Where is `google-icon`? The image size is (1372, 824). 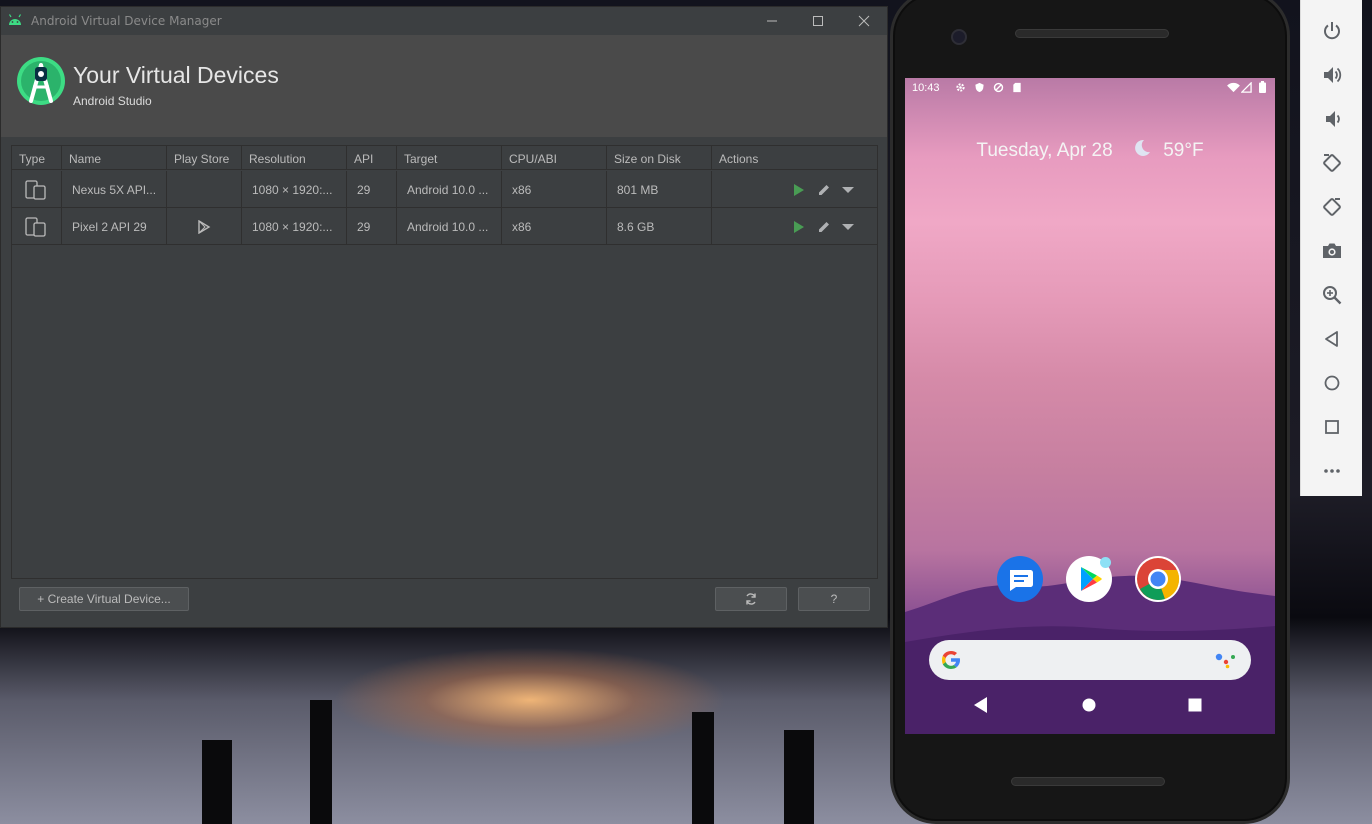 google-icon is located at coordinates (951, 660).